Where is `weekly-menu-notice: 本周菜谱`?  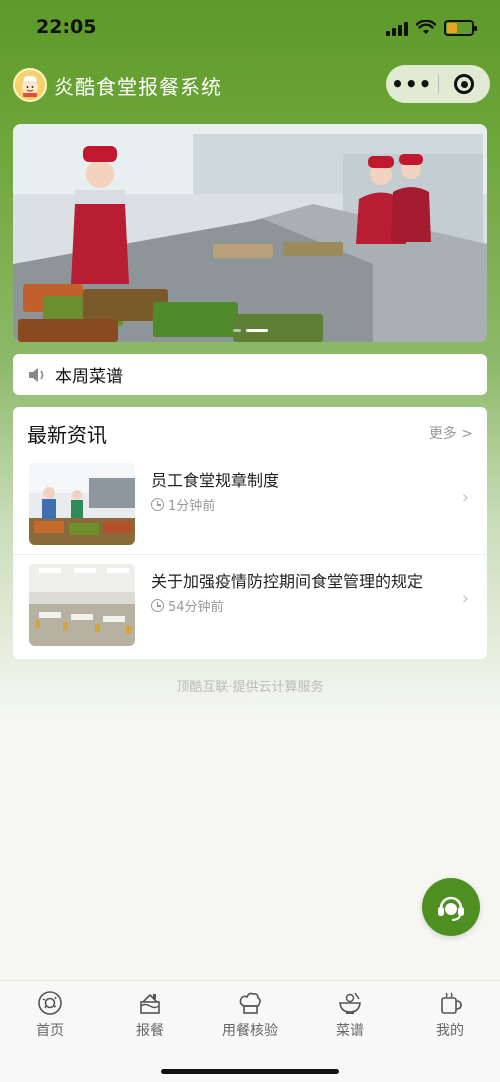 weekly-menu-notice: 本周菜谱 is located at coordinates (250, 374).